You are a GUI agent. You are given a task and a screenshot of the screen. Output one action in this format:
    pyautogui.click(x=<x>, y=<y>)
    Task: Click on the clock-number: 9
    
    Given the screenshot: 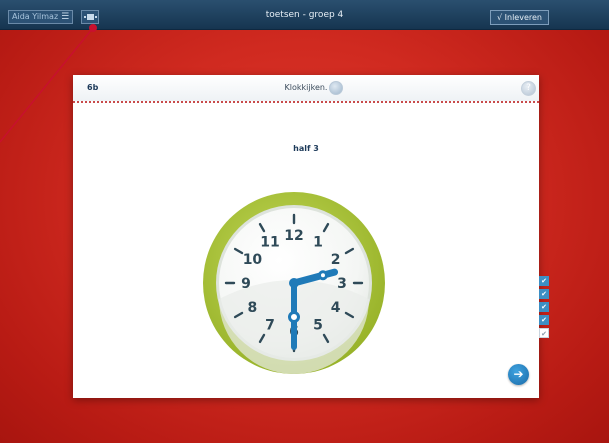 What is the action you would take?
    pyautogui.click(x=246, y=284)
    